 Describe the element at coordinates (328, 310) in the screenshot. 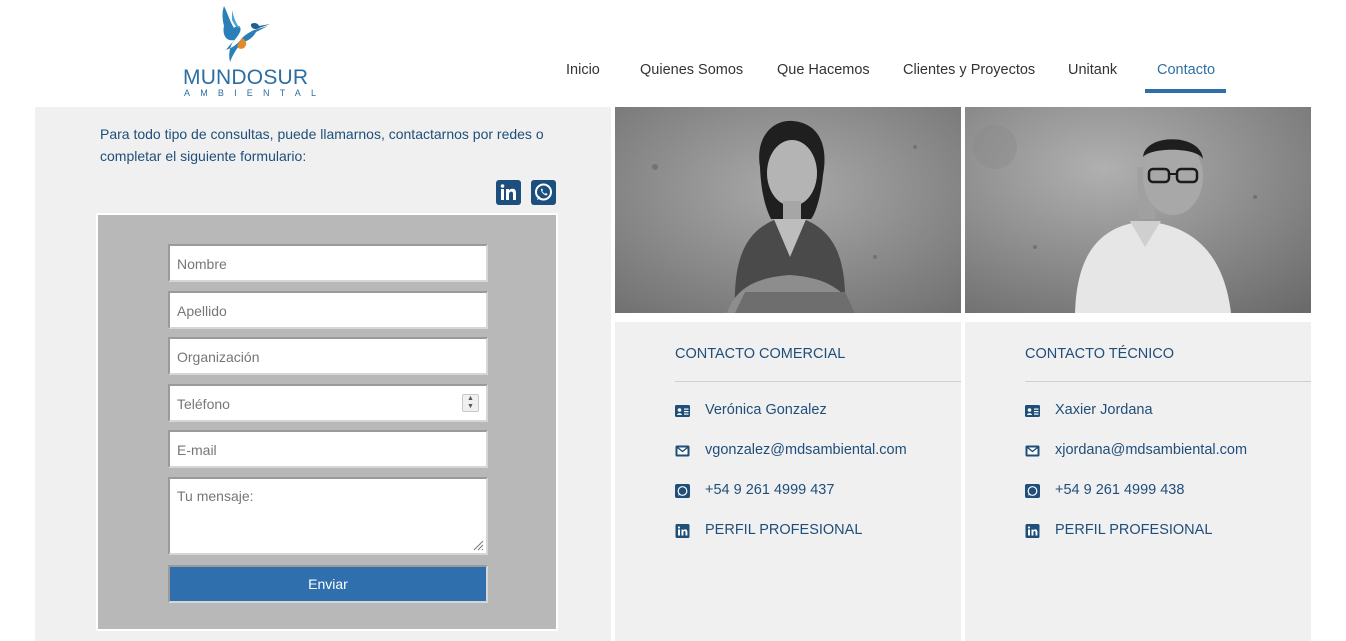

I see `apellido-input: Apellido` at that location.